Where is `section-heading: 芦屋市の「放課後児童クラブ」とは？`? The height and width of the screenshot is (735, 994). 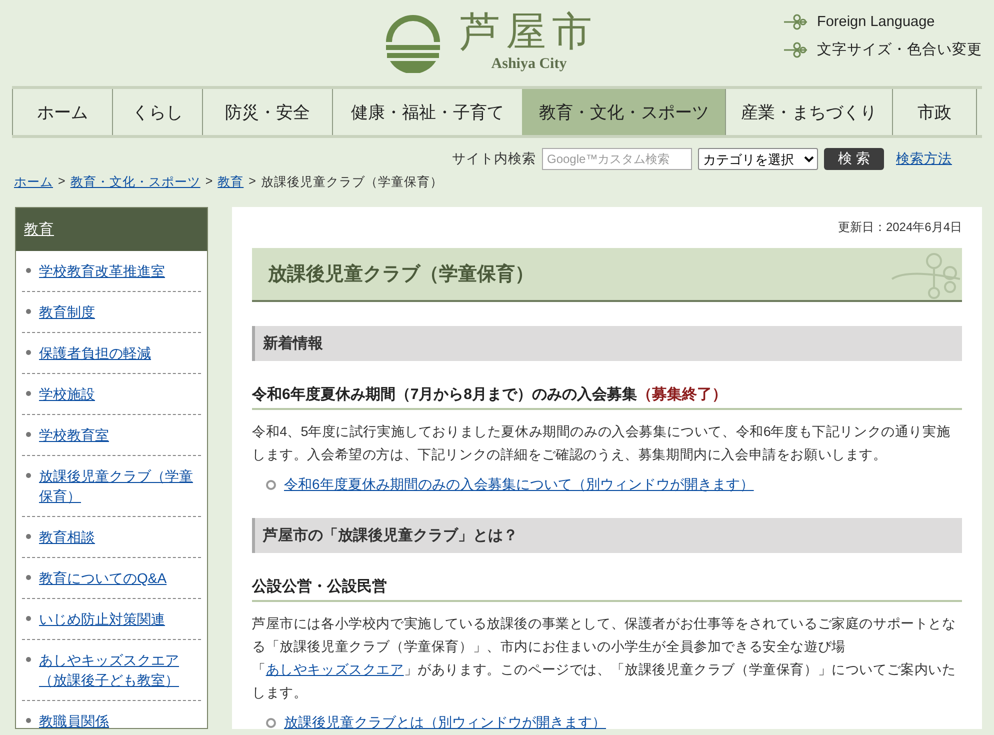
section-heading: 芦屋市の「放課後児童クラブ」とは？ is located at coordinates (607, 535).